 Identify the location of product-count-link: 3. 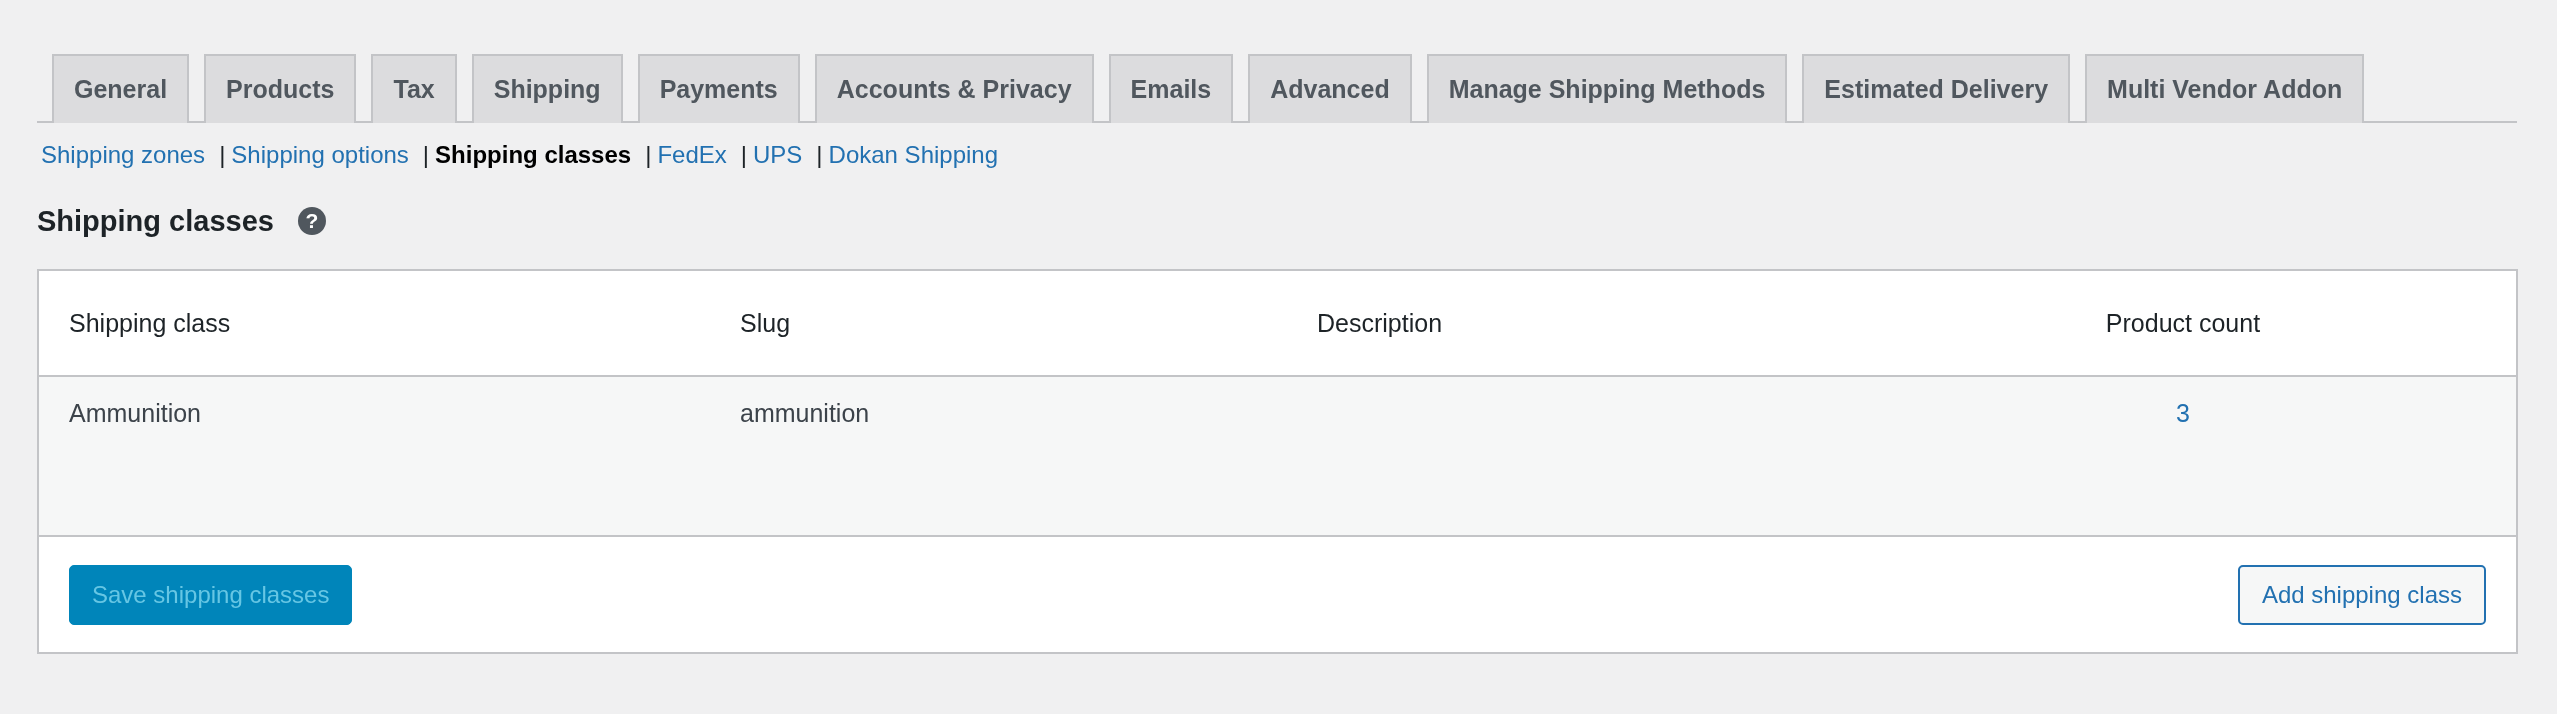
(2183, 413).